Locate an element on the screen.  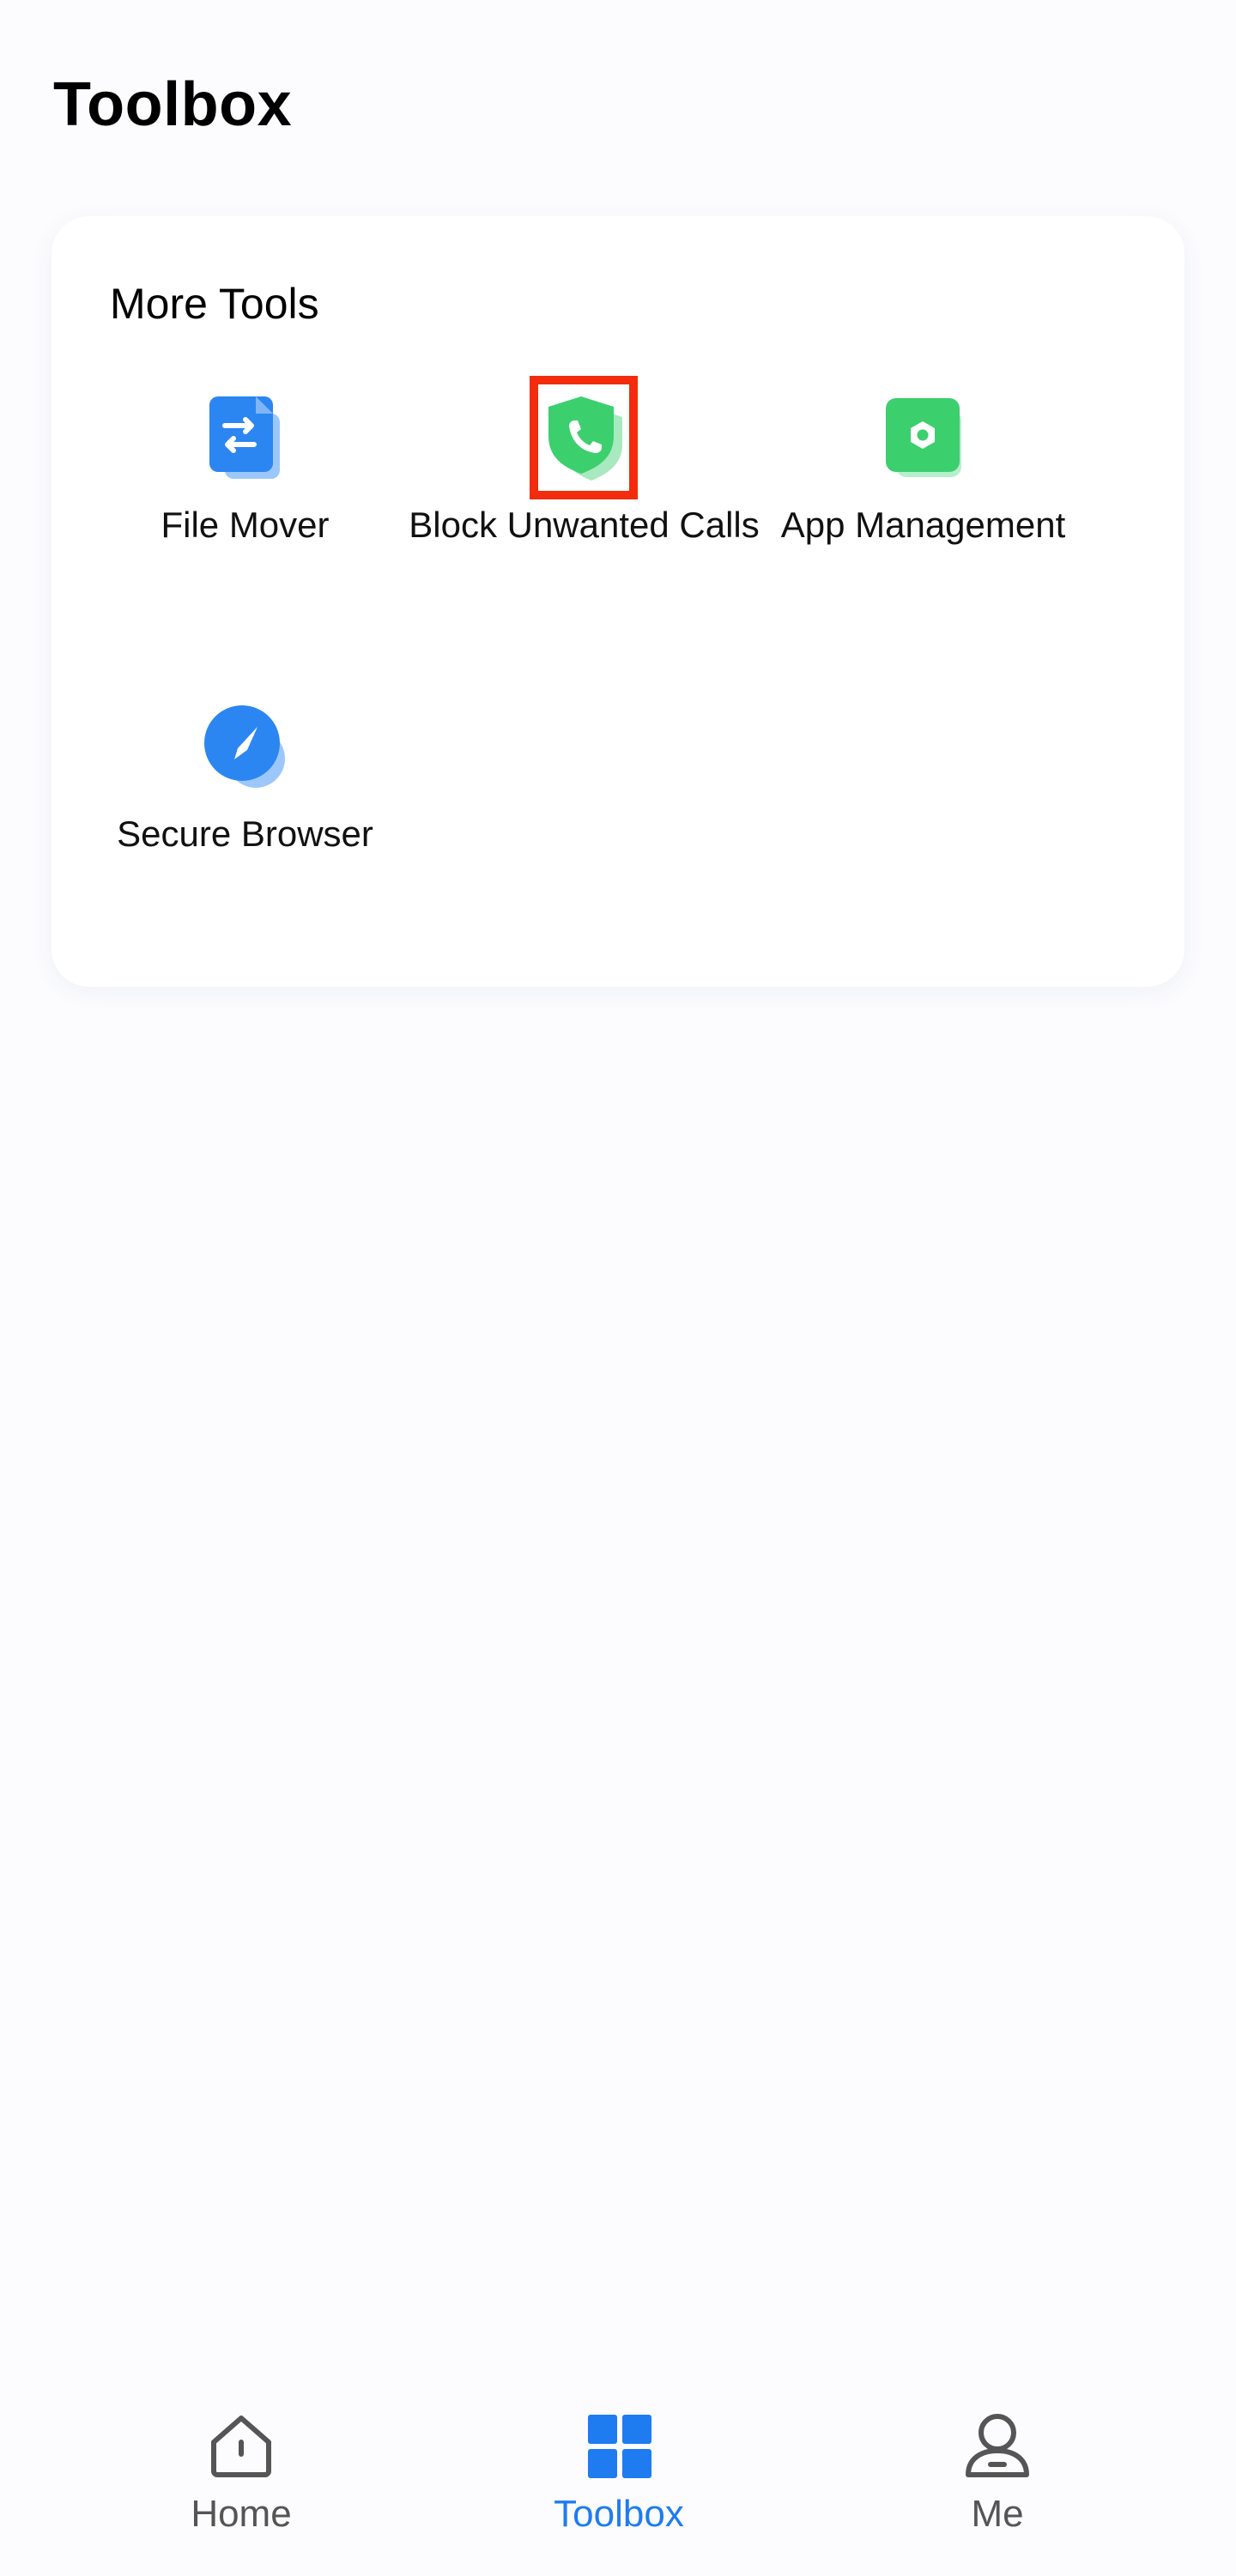
tool-block-unwanted-calls: Block Unwanted Calls is located at coordinates (584, 480).